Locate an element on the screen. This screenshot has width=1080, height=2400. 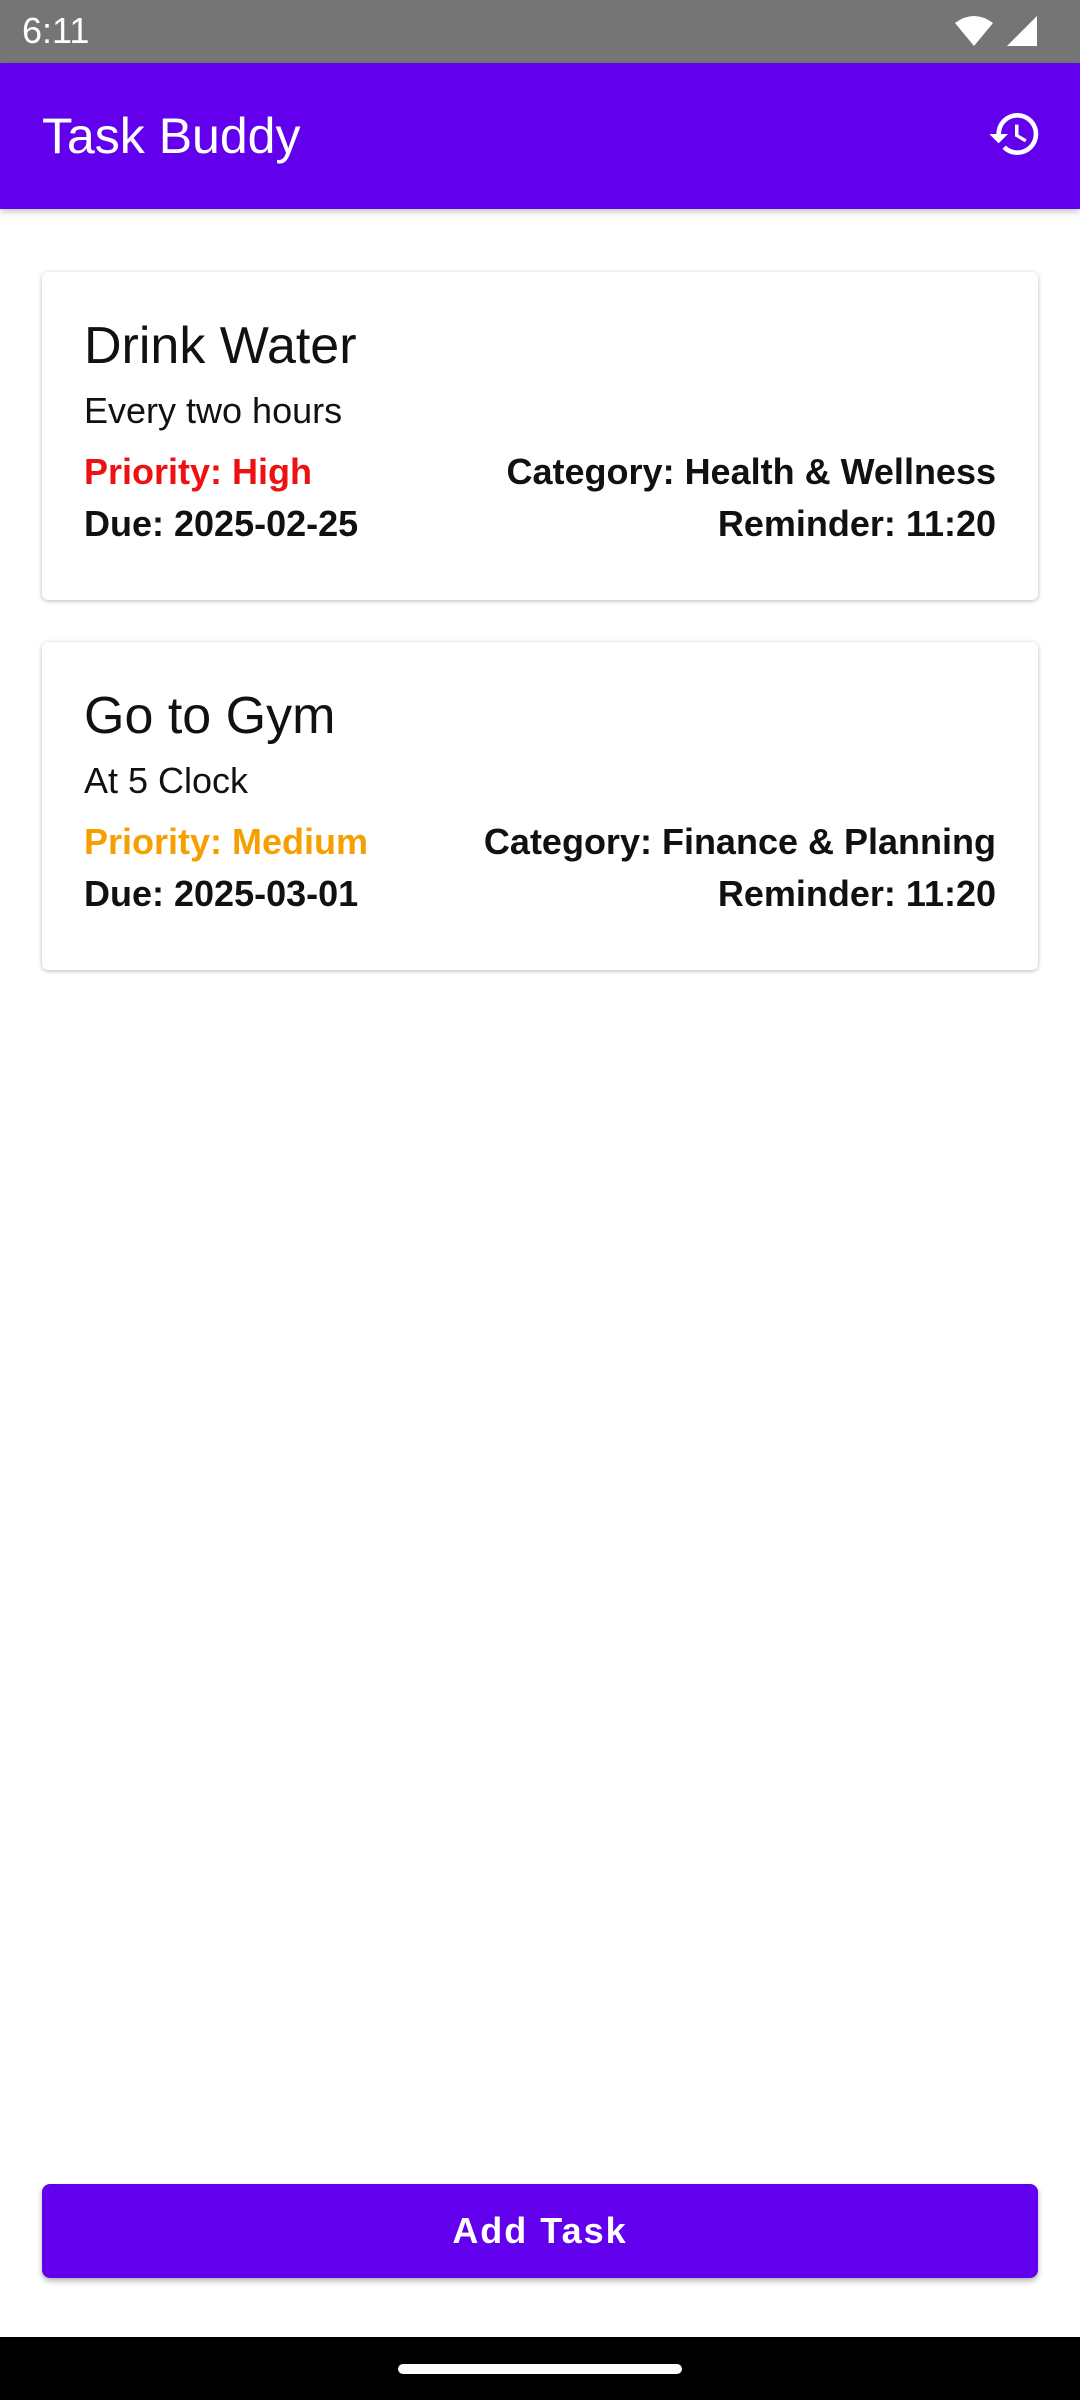
task-due-date: Due: 2025-03-01 is located at coordinates (221, 893).